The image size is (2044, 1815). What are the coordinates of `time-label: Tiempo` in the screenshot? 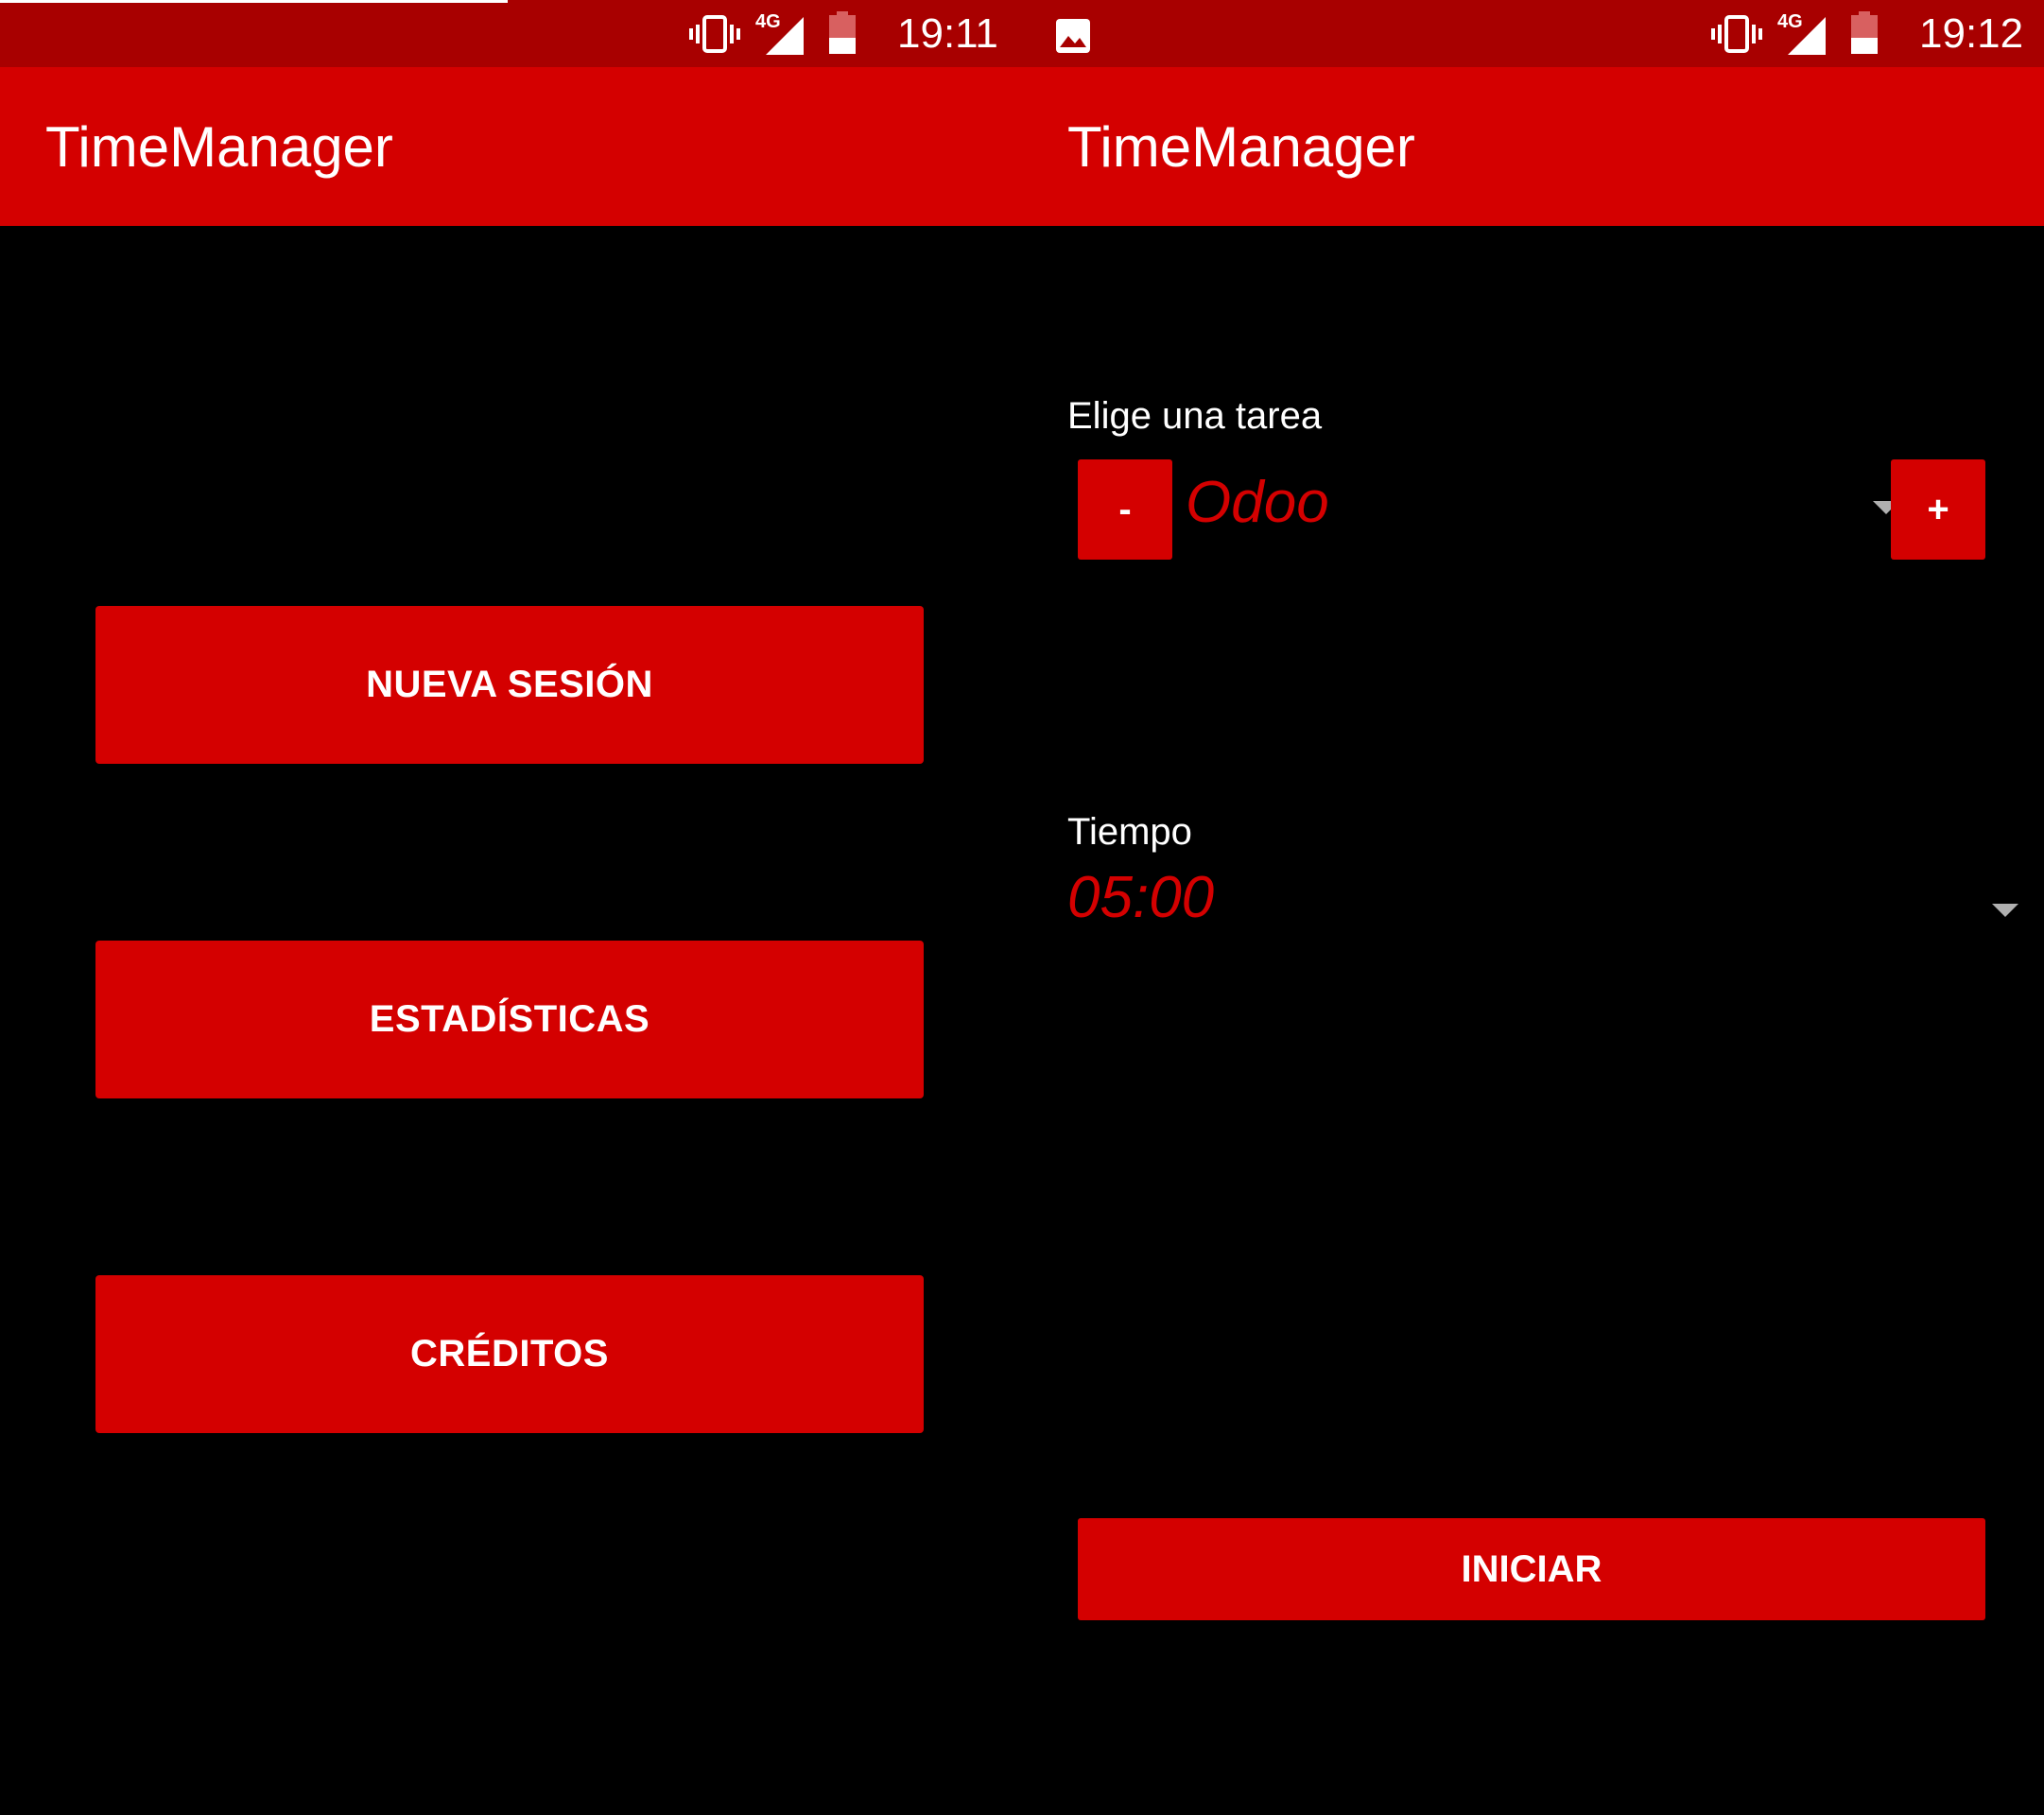 It's located at (1129, 832).